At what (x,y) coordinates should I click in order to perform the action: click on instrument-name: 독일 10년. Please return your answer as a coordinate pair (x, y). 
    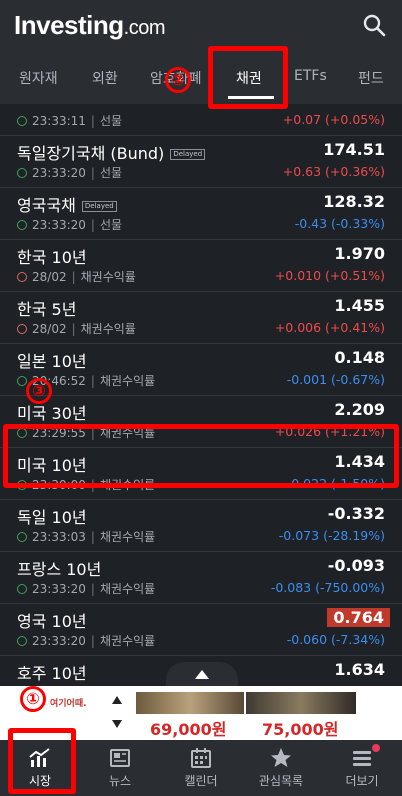
    Looking at the image, I should click on (52, 517).